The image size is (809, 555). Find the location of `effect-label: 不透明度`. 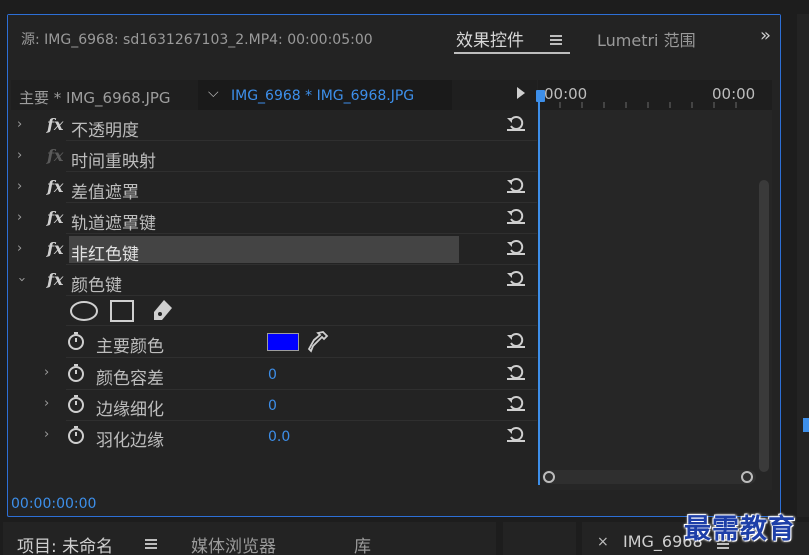

effect-label: 不透明度 is located at coordinates (105, 131).